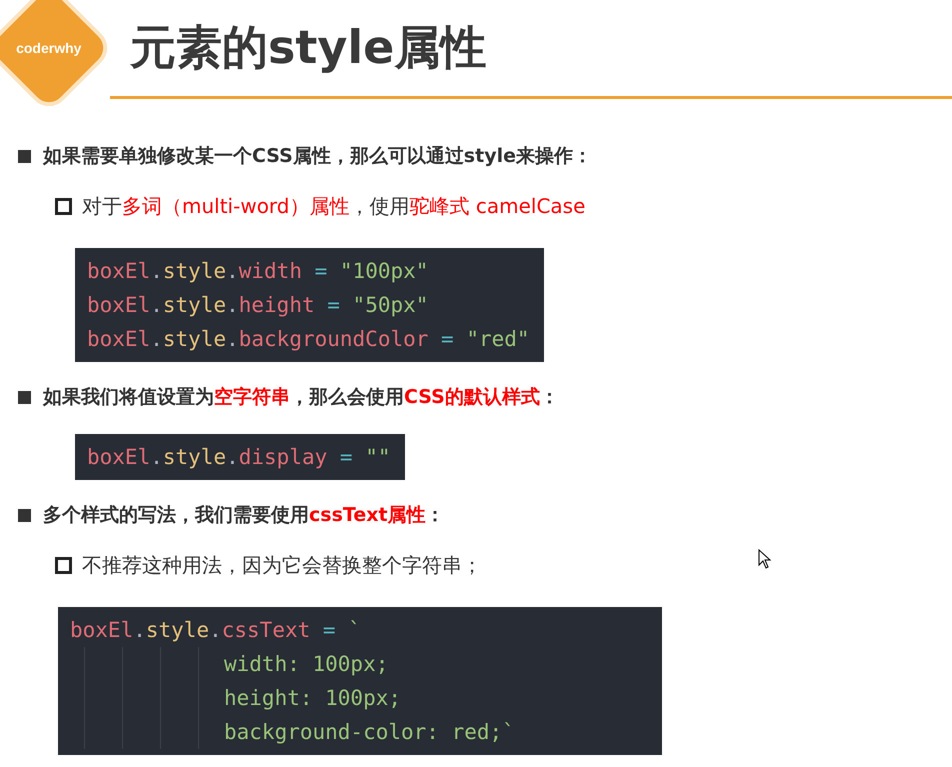 The width and height of the screenshot is (952, 767). I want to click on bullet-text: 不推荐这种用法，因为它会替换整个字符串；, so click(282, 565).